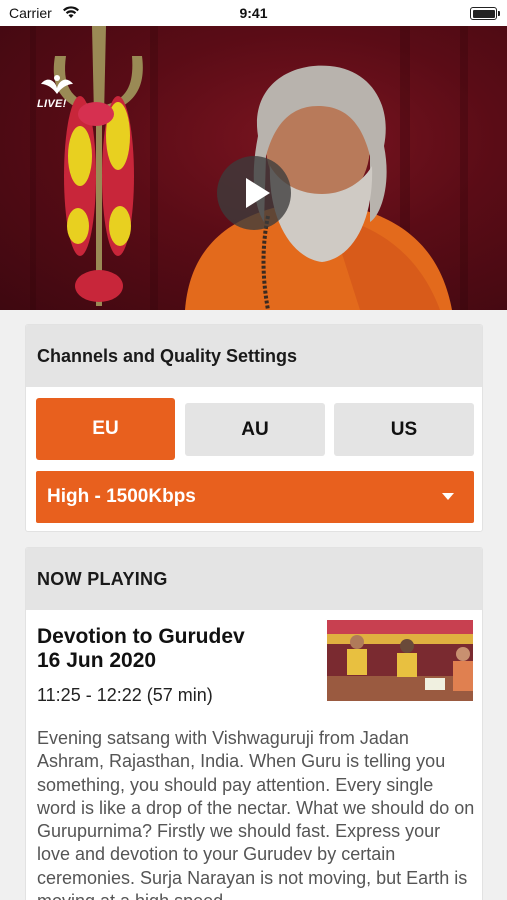  I want to click on status-bar: Carrier 9:41, so click(253, 13).